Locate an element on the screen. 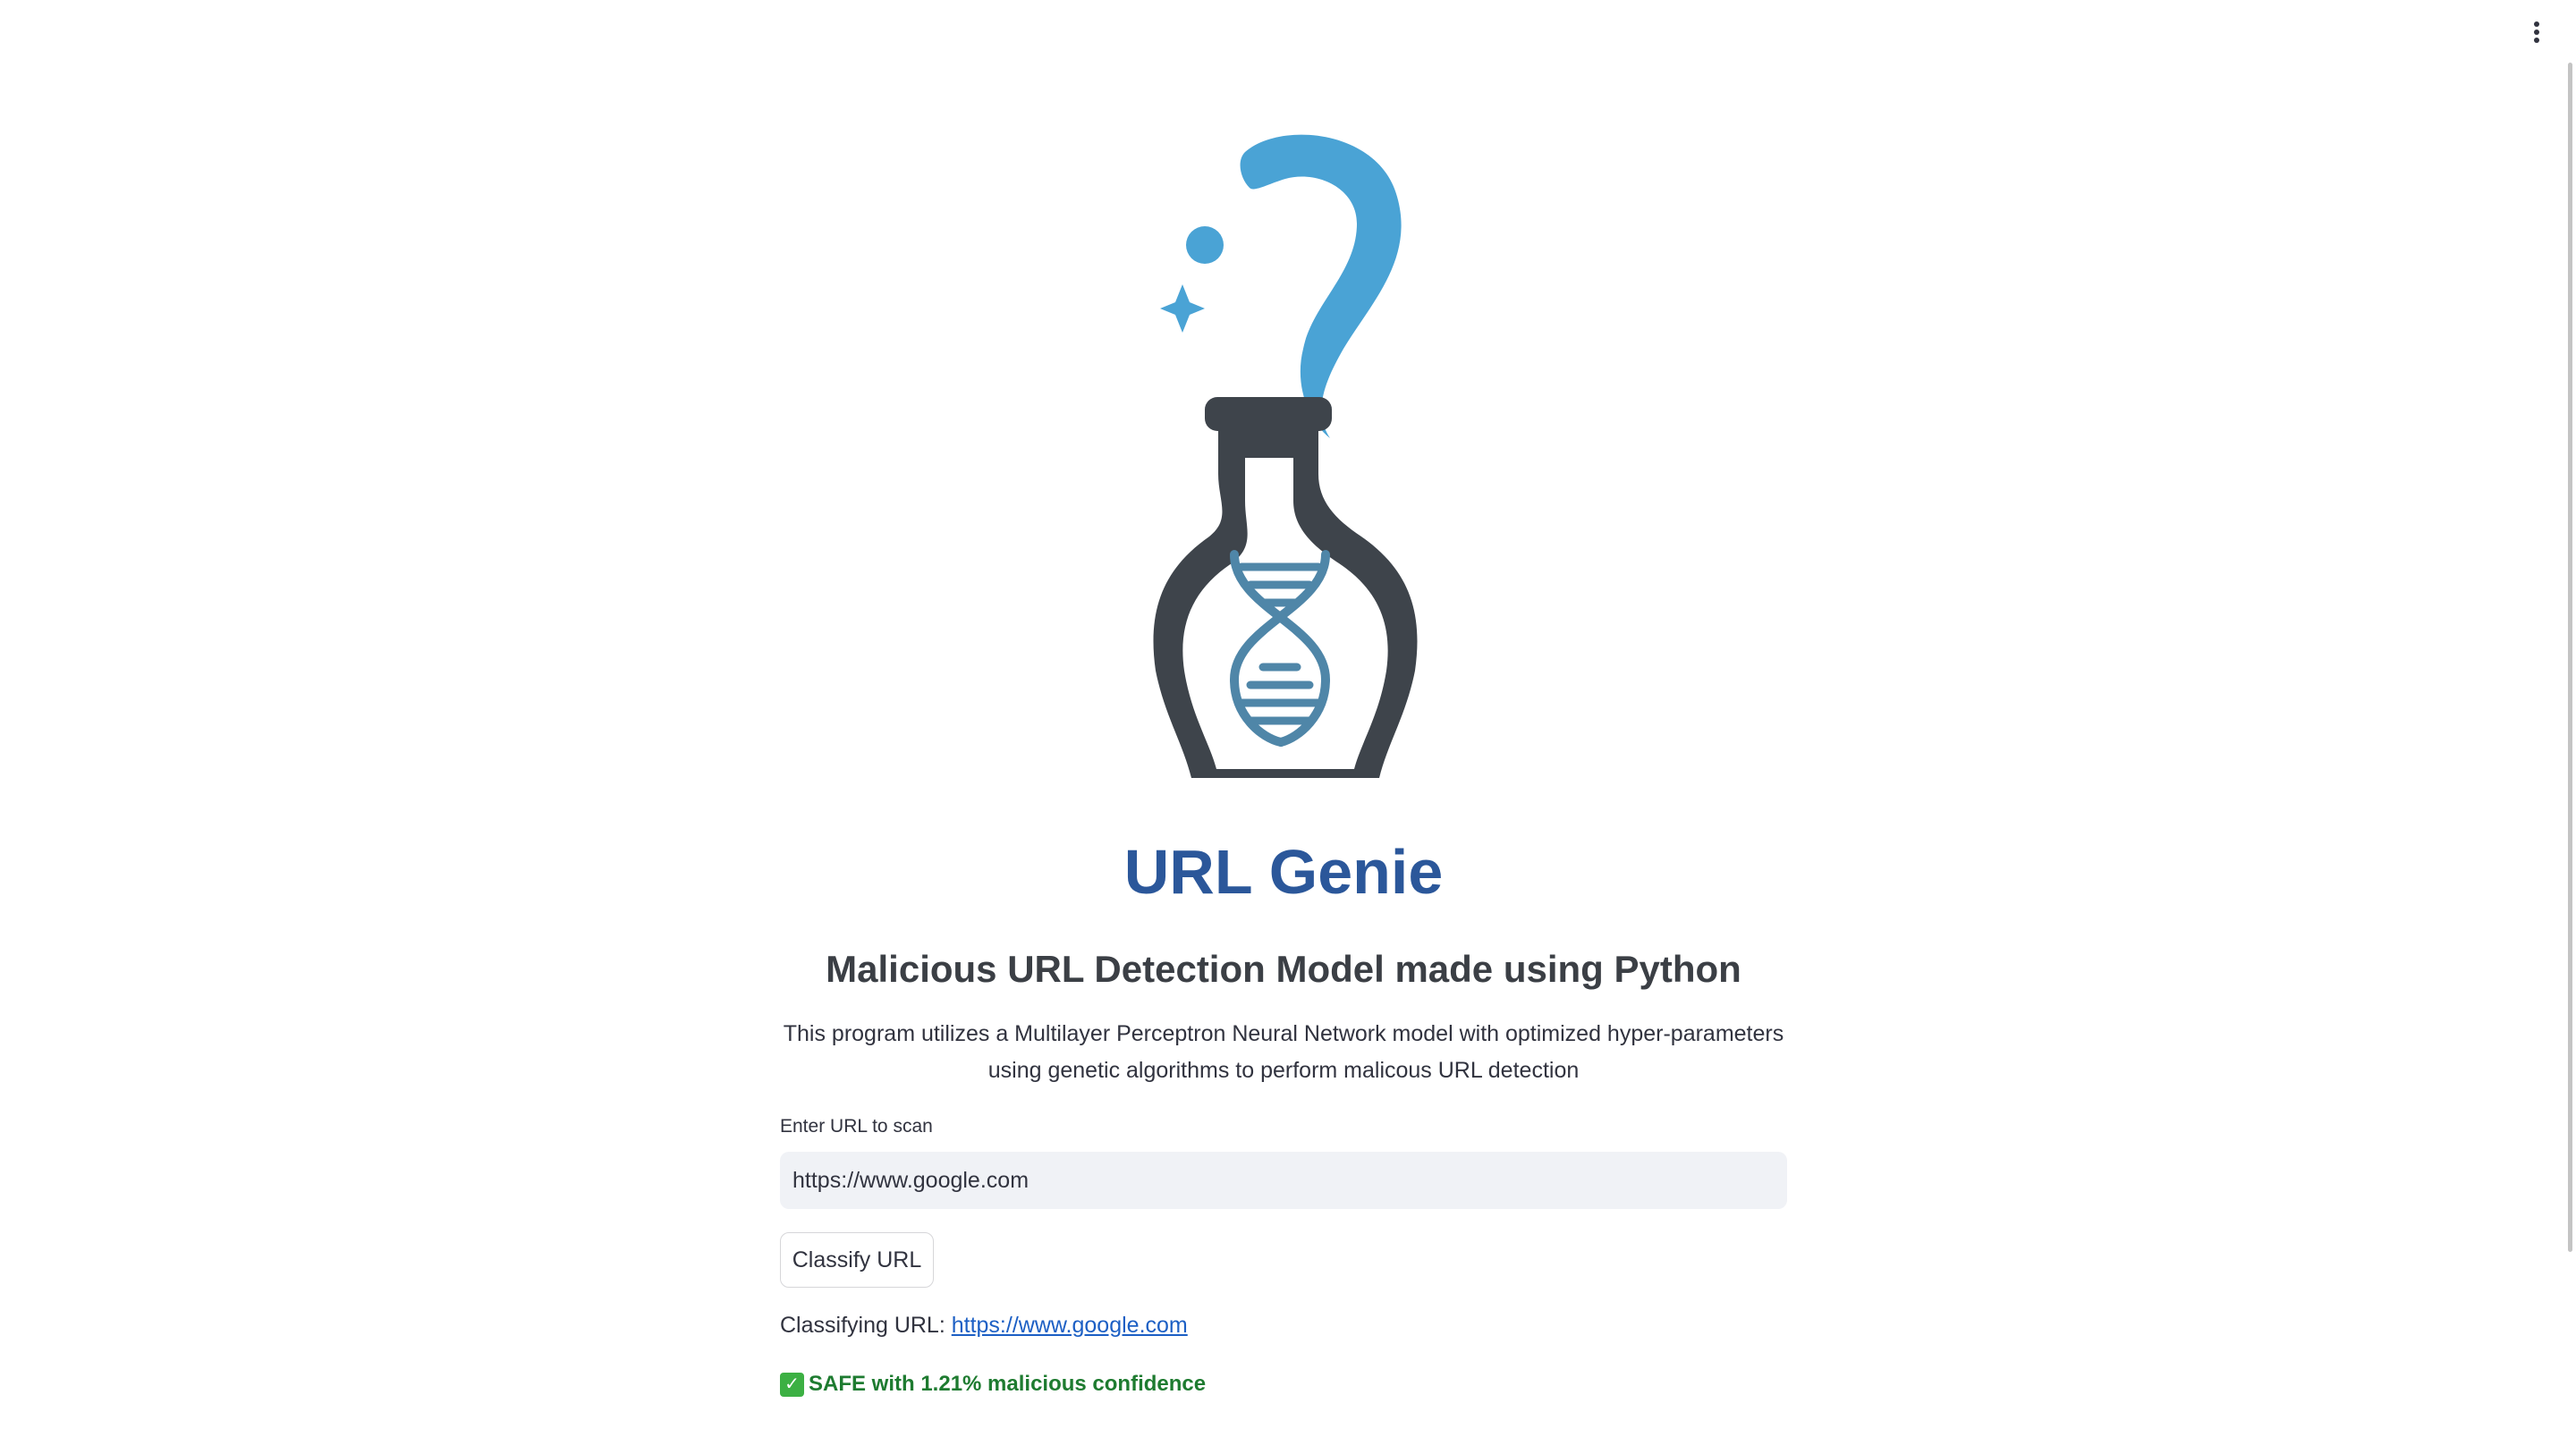  result-status-text: SAFE with 1.21% malicious confidence is located at coordinates (1008, 1384).